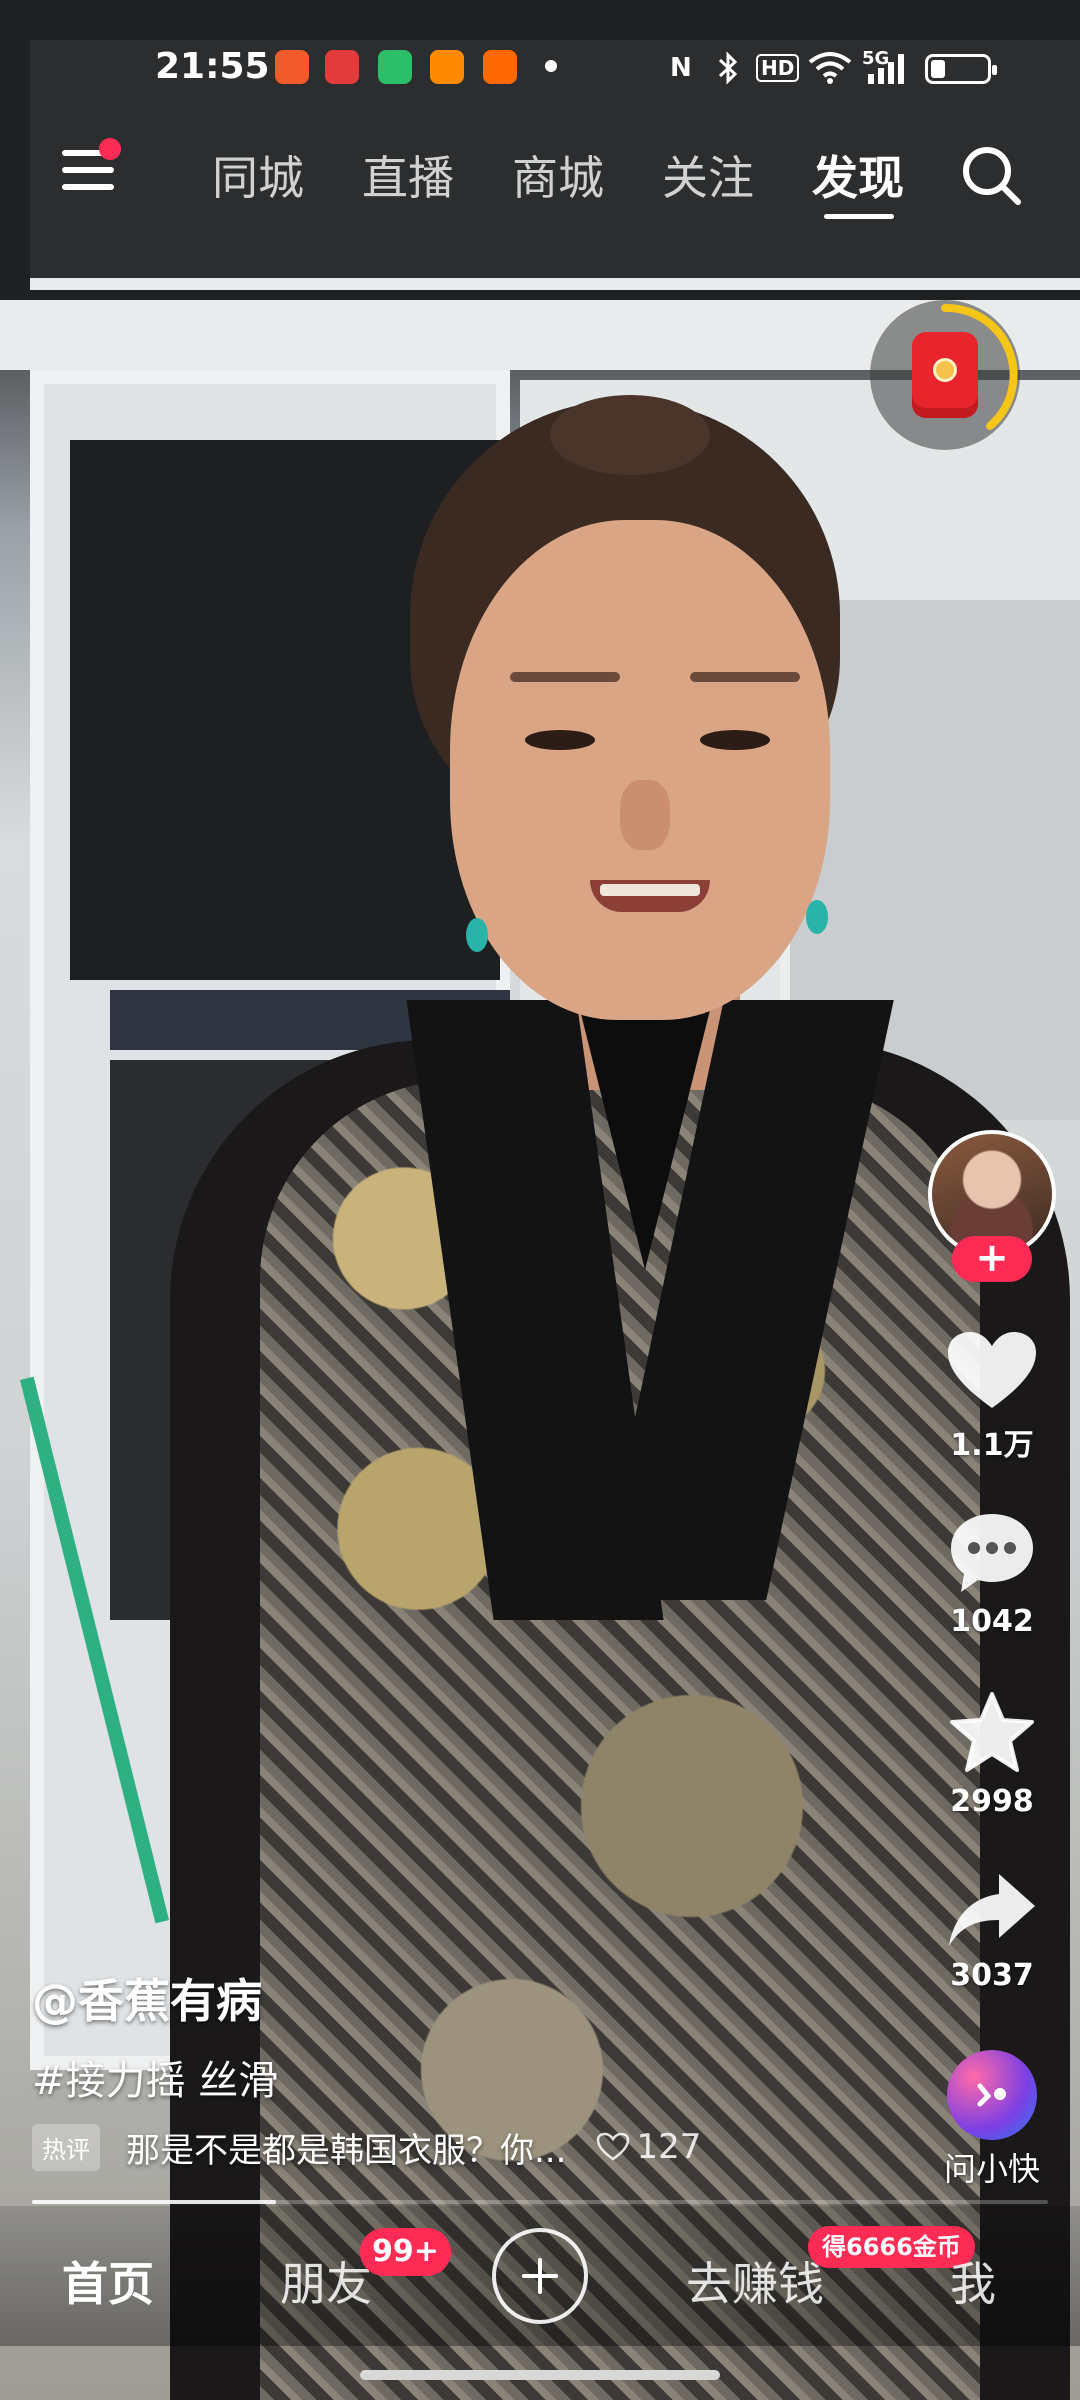 The image size is (1080, 2400). Describe the element at coordinates (992, 1910) in the screenshot. I see `share-arrow-icon` at that location.